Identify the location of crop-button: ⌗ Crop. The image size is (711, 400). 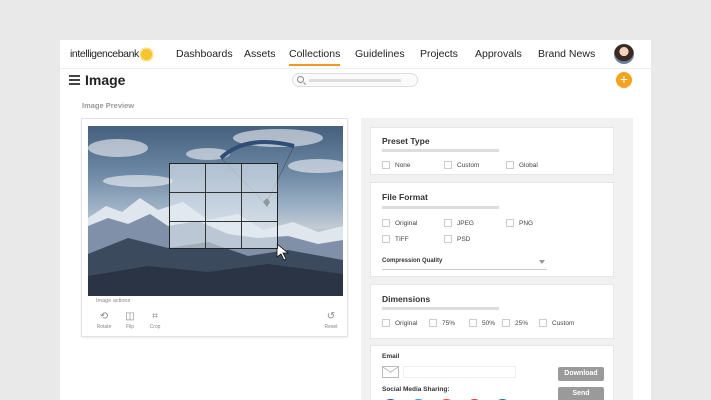
(155, 320).